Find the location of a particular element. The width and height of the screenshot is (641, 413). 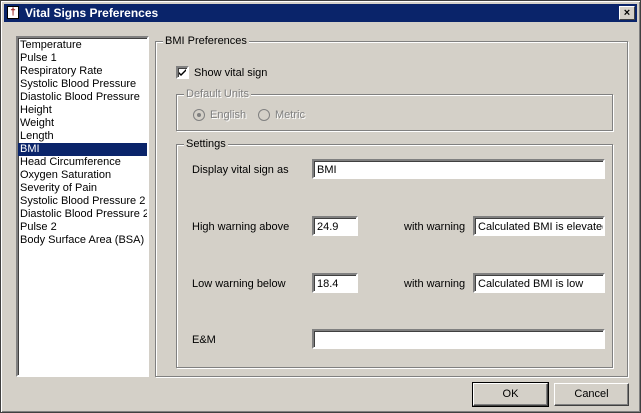

radio-selected-dot is located at coordinates (199, 115).